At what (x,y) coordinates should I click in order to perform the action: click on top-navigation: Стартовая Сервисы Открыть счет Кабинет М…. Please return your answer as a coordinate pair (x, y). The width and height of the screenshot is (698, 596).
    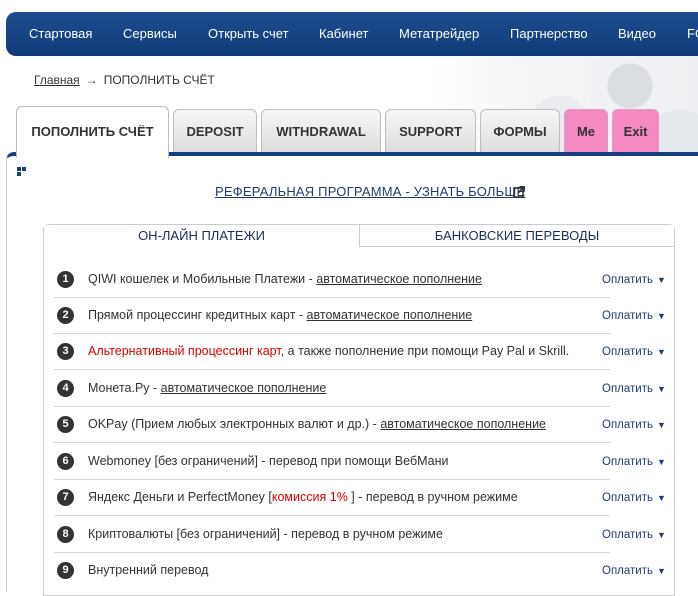
    Looking at the image, I should click on (352, 34).